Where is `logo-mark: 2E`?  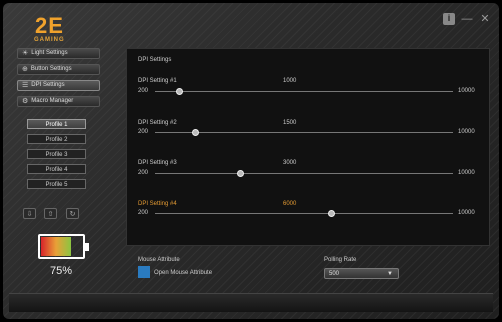 logo-mark: 2E is located at coordinates (49, 25).